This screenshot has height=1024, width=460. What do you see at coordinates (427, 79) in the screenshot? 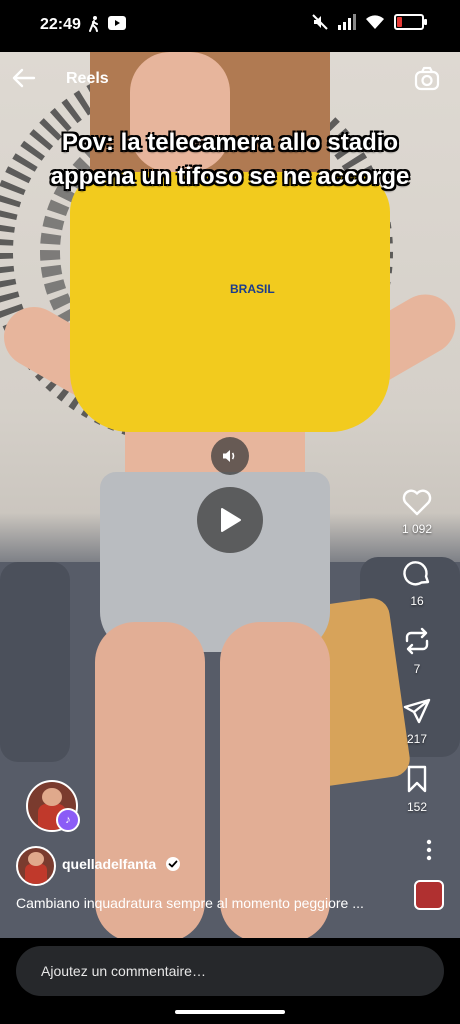
I see `camera-icon` at bounding box center [427, 79].